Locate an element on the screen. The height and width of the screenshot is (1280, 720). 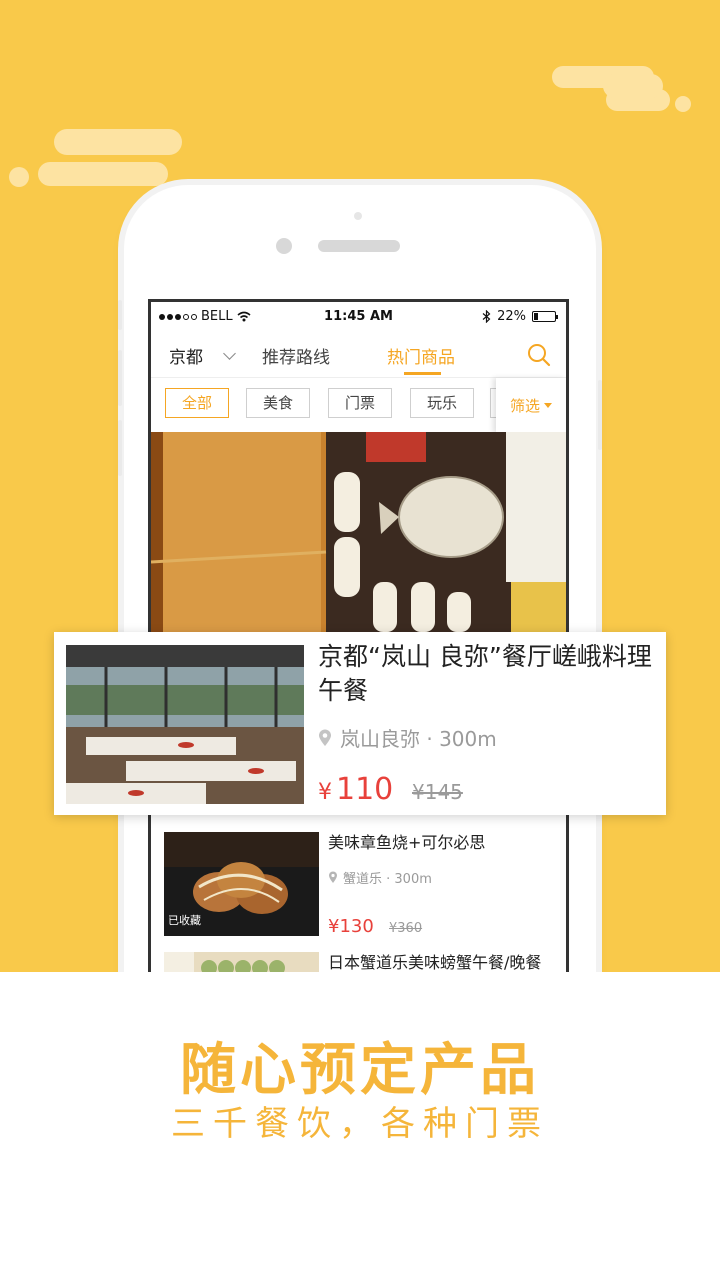
tab-recommended-routes: 推荐路线 is located at coordinates (296, 355).